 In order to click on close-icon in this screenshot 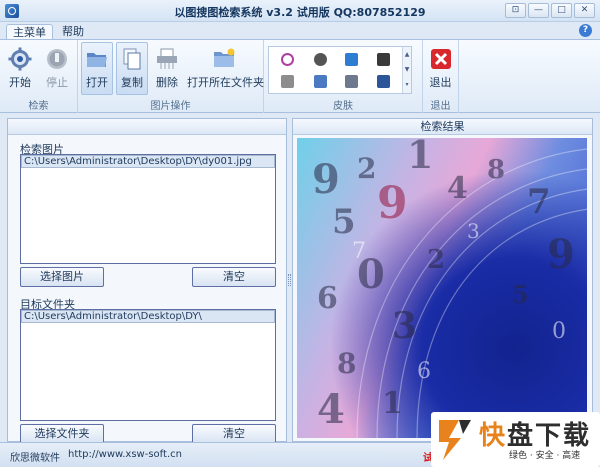, I will do `click(440, 59)`.